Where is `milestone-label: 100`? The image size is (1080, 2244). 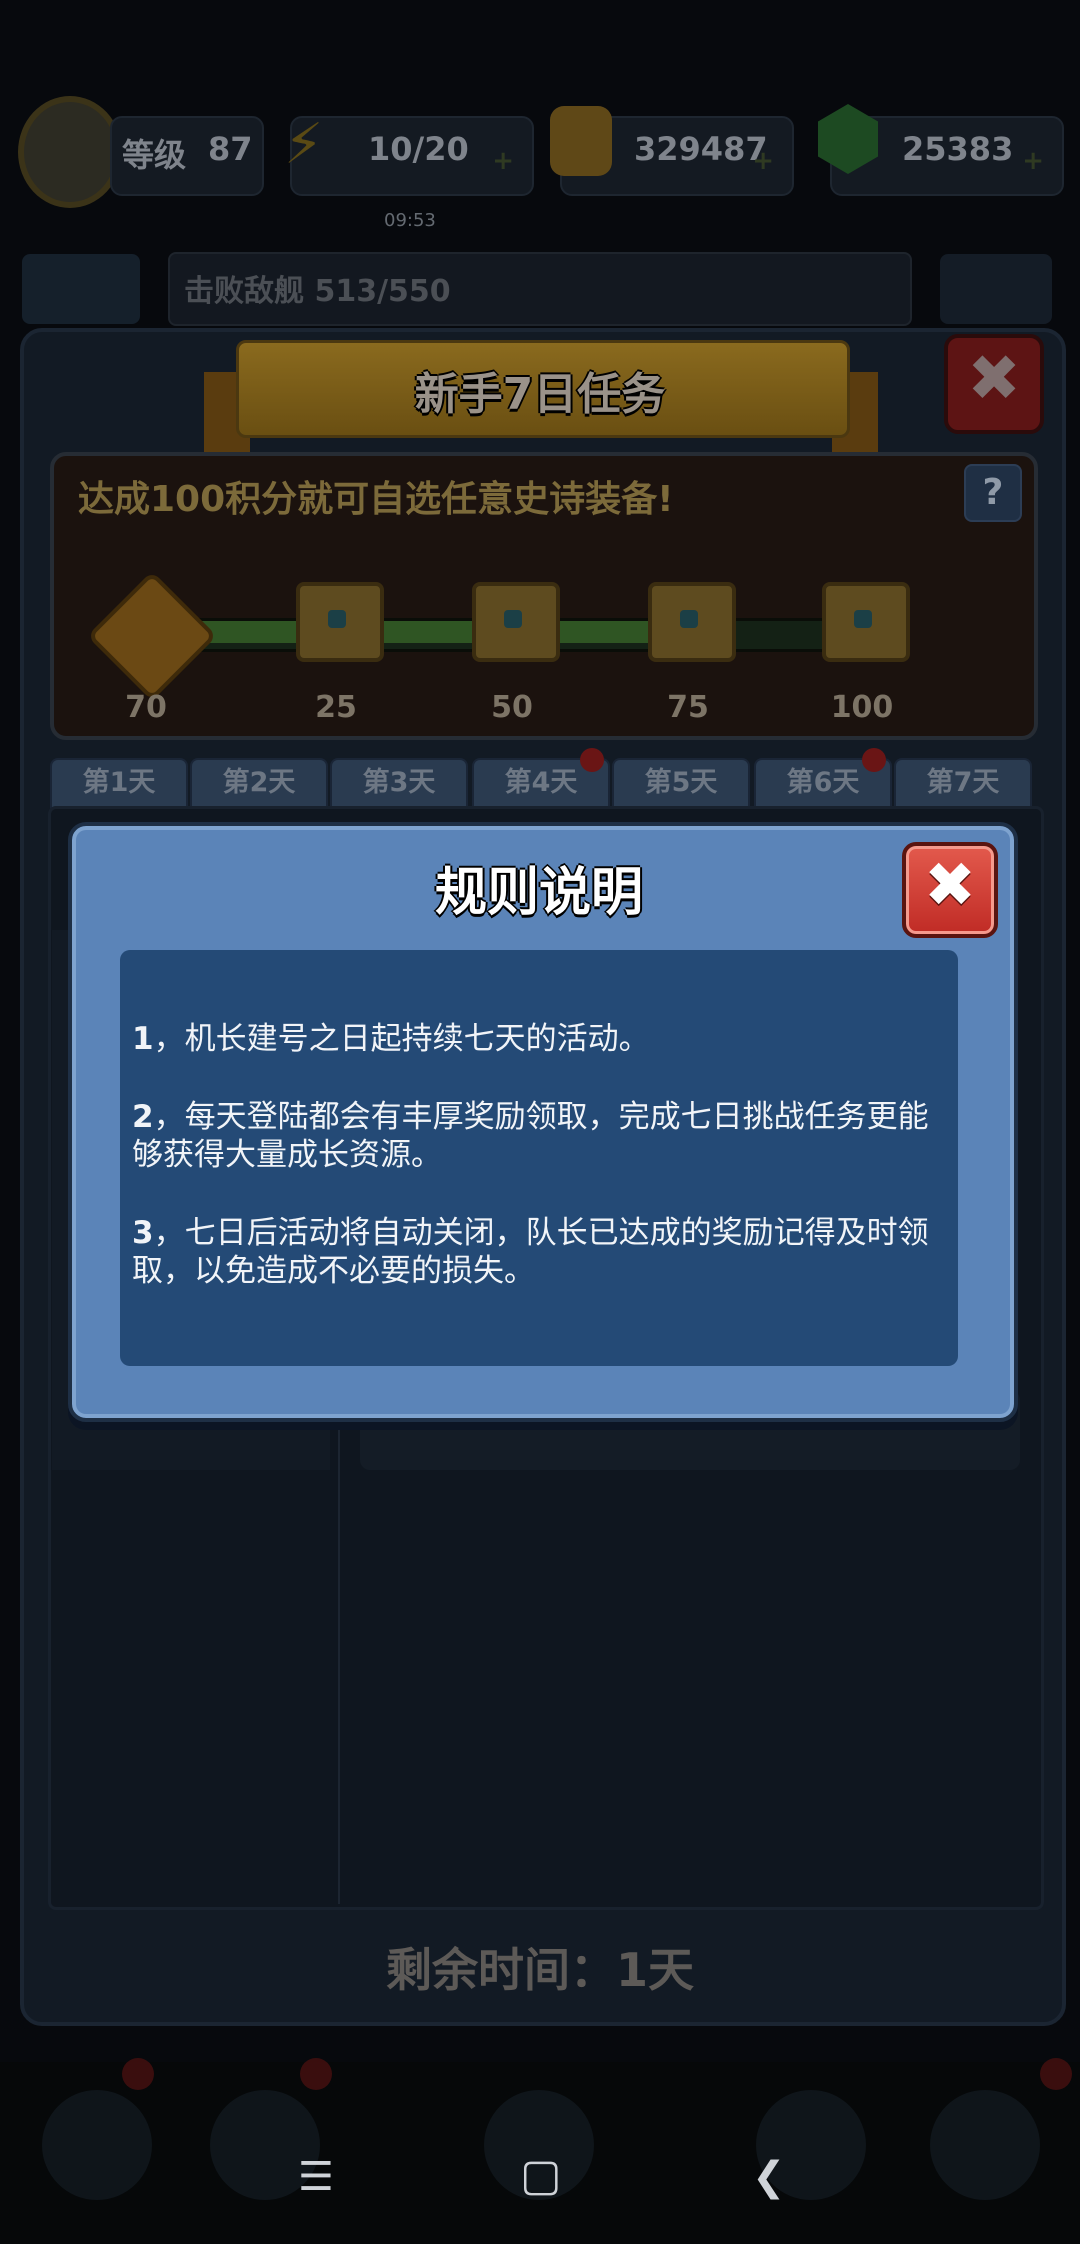
milestone-label: 100 is located at coordinates (862, 707).